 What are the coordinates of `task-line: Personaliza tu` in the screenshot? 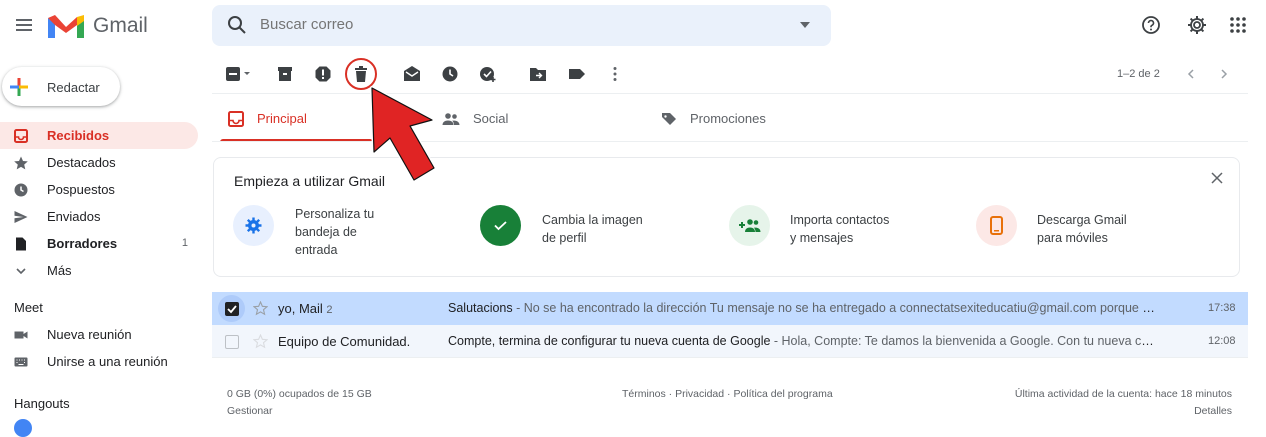 It's located at (335, 214).